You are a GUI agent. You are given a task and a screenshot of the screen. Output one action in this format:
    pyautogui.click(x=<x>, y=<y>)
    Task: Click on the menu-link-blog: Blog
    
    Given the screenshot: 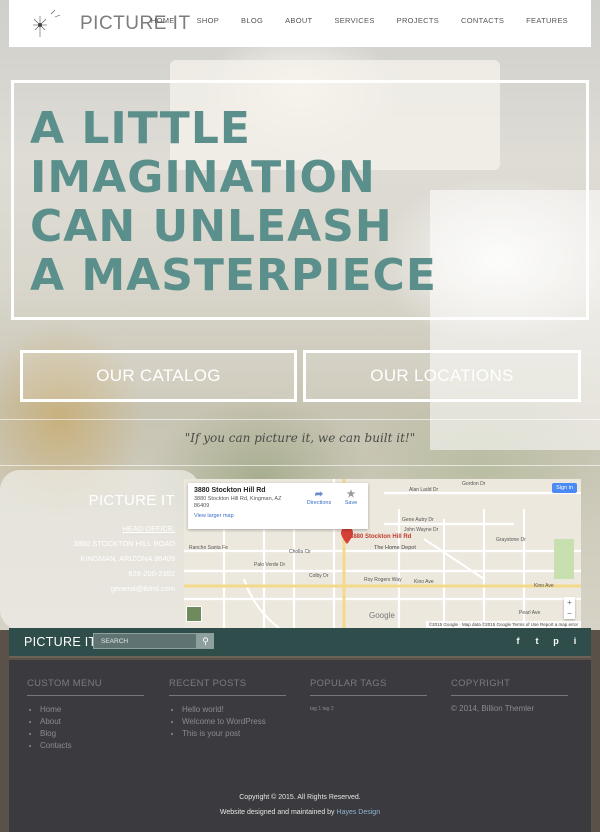 What is the action you would take?
    pyautogui.click(x=92, y=734)
    